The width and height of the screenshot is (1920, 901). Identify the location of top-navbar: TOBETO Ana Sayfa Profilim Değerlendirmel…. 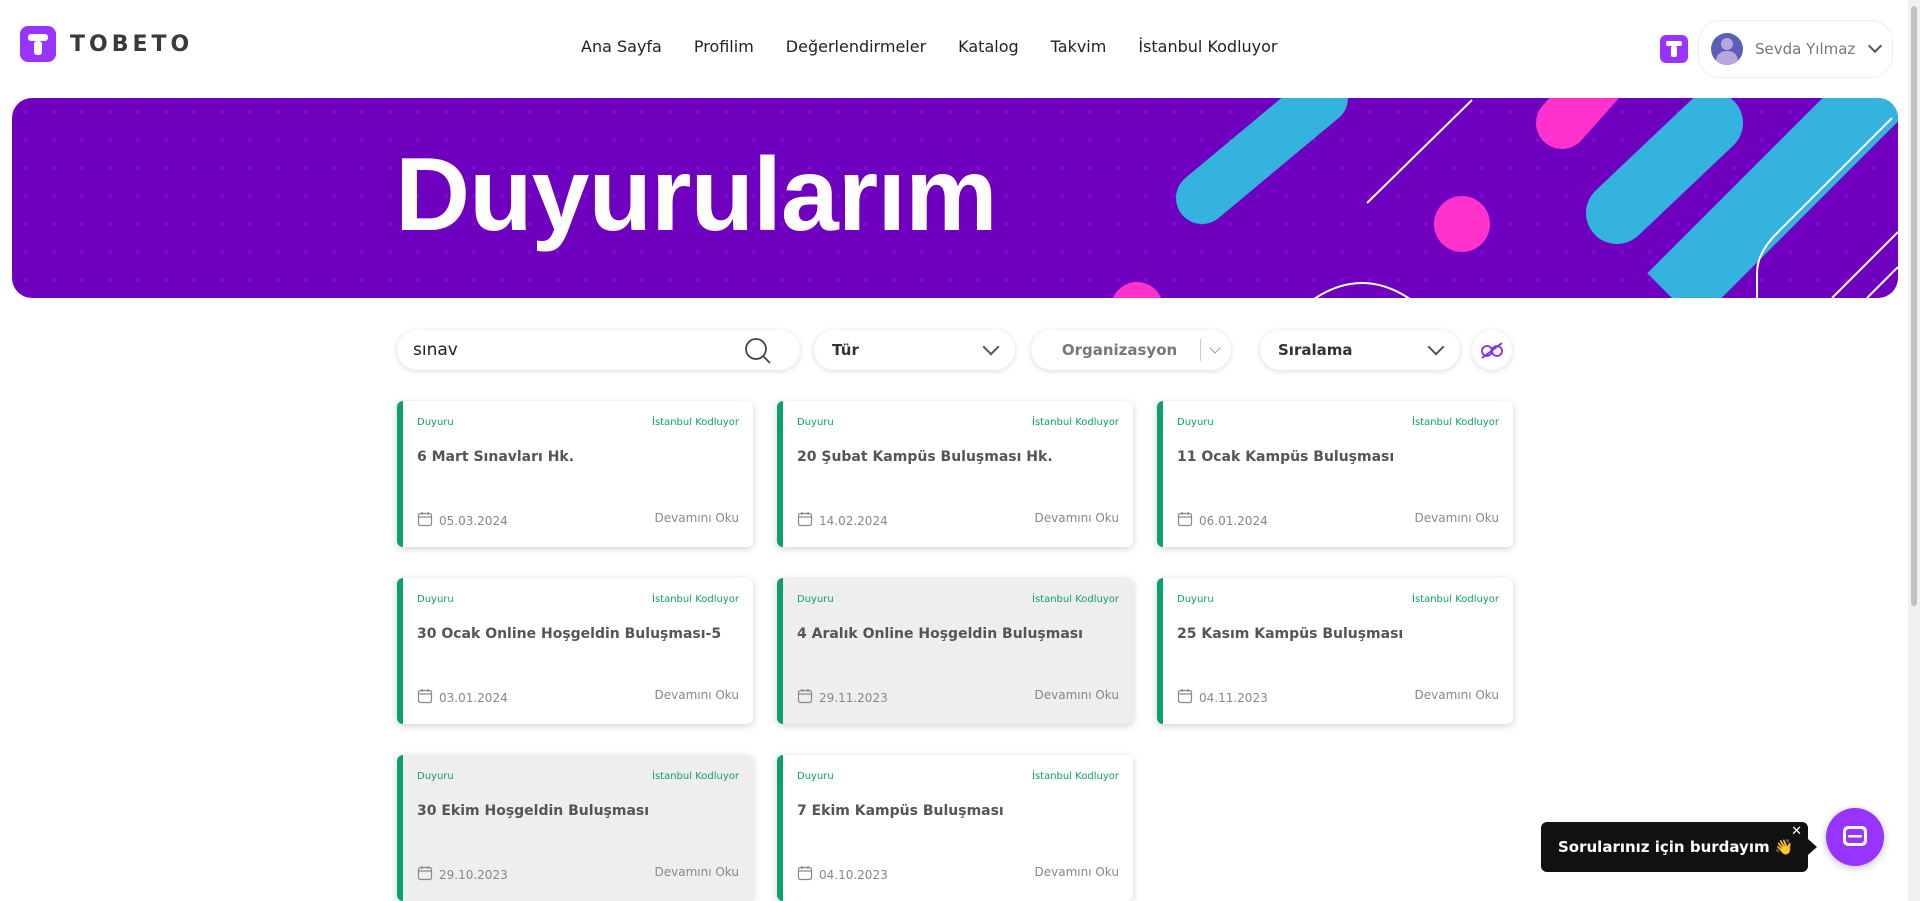
(954, 48).